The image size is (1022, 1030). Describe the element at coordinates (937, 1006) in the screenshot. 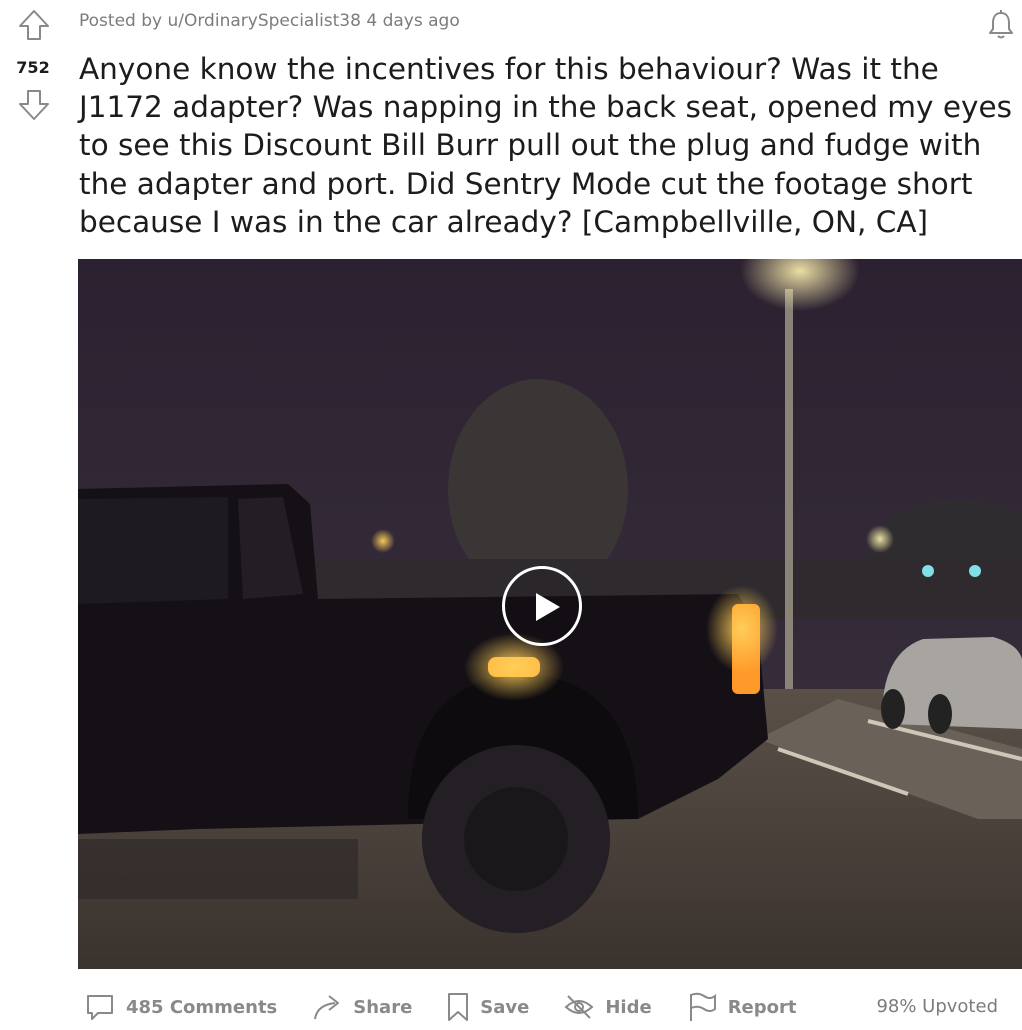

I see `upvote-ratio: 98% Upvoted` at that location.